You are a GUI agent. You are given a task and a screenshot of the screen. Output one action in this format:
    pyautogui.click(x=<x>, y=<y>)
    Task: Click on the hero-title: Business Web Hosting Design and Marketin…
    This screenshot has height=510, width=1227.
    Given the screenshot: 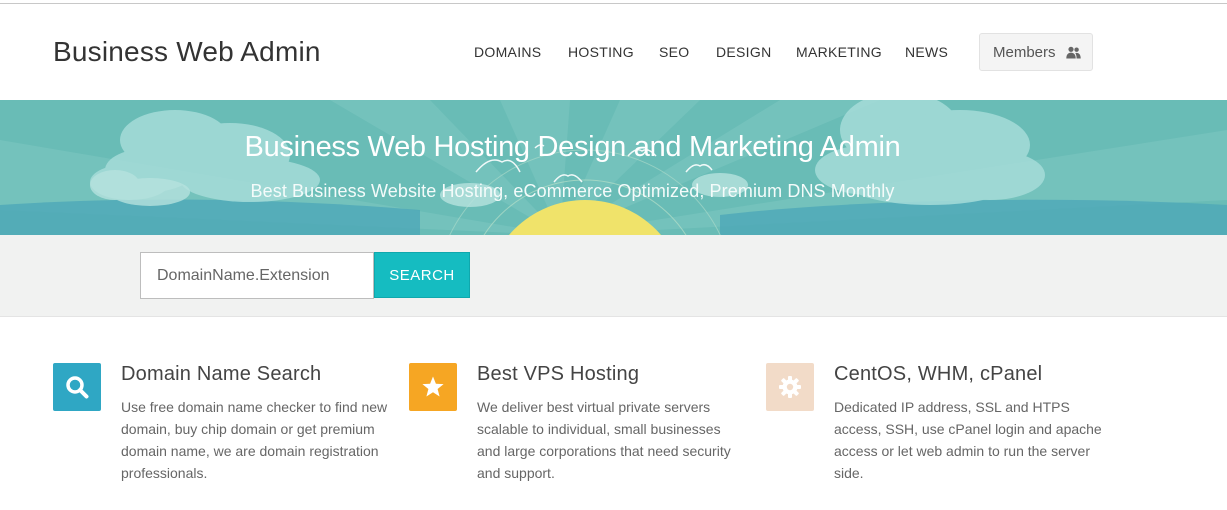 What is the action you would take?
    pyautogui.click(x=572, y=147)
    